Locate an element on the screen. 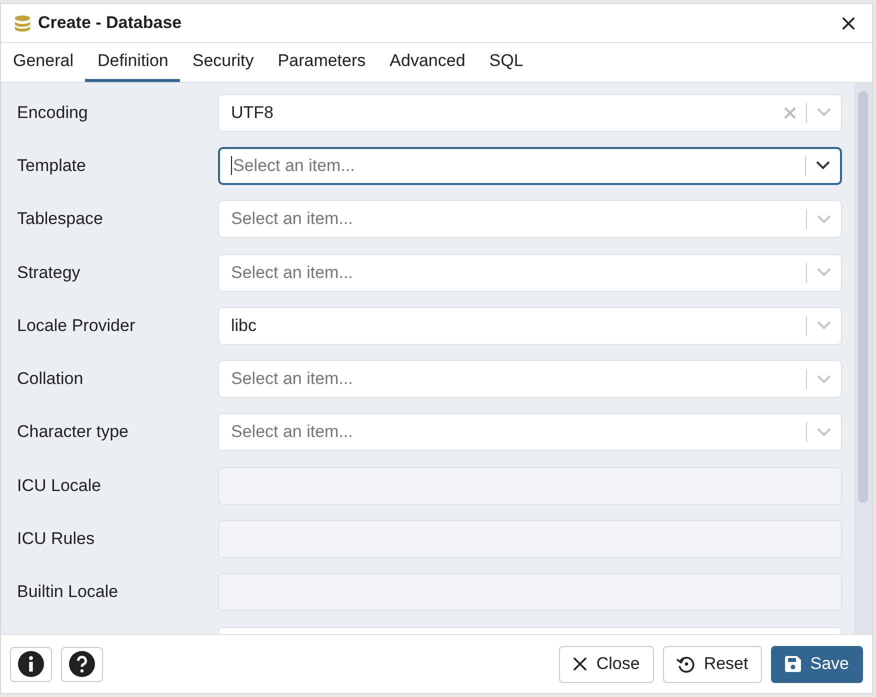  field-label: Encoding is located at coordinates (53, 112).